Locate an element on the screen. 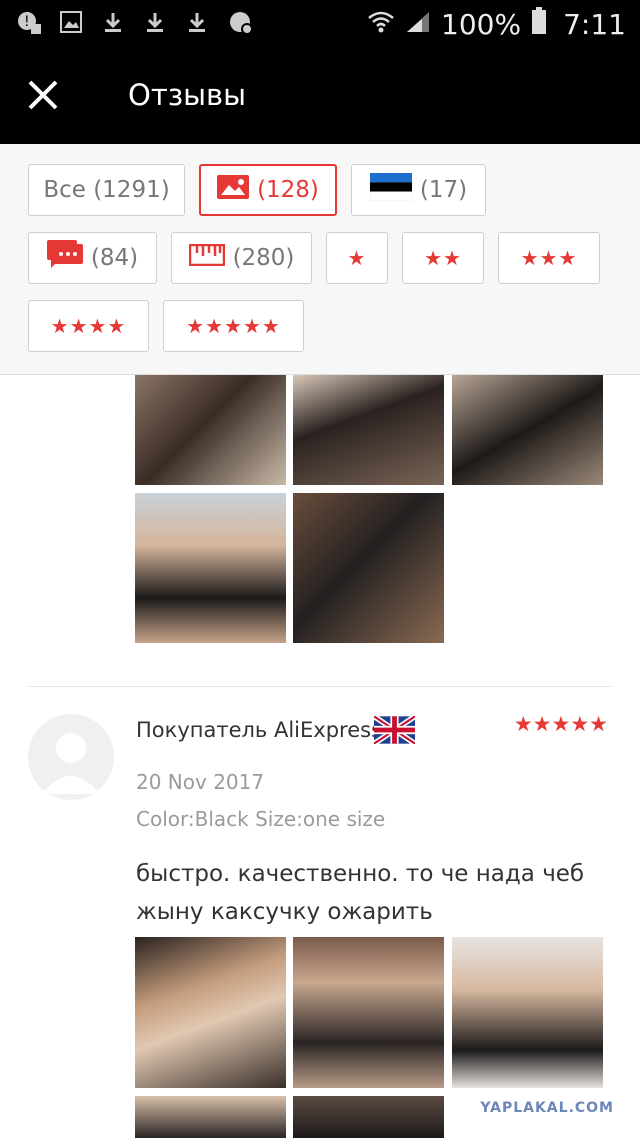 The image size is (640, 1138). uk-flag-icon is located at coordinates (394, 730).